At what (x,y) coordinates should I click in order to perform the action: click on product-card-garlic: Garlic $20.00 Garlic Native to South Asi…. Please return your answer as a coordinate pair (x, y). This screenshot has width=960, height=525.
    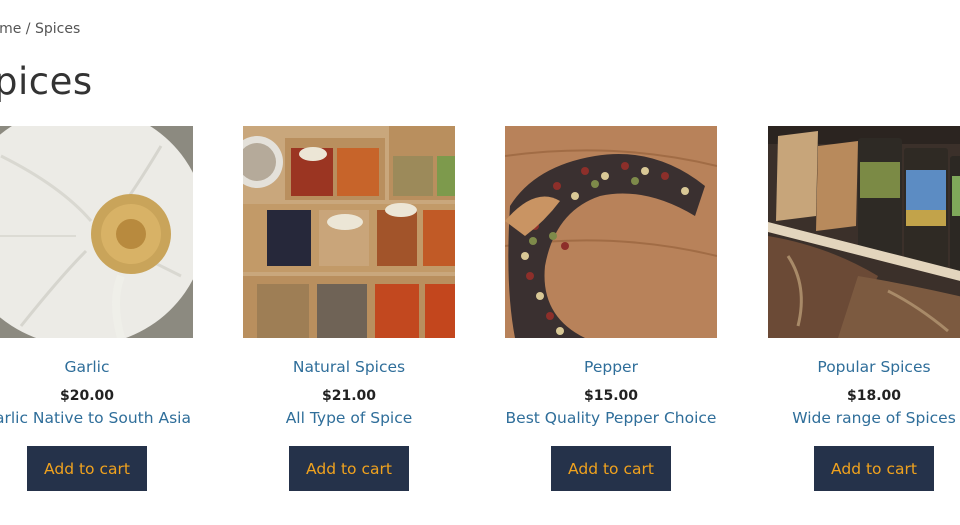
    Looking at the image, I should click on (96, 308).